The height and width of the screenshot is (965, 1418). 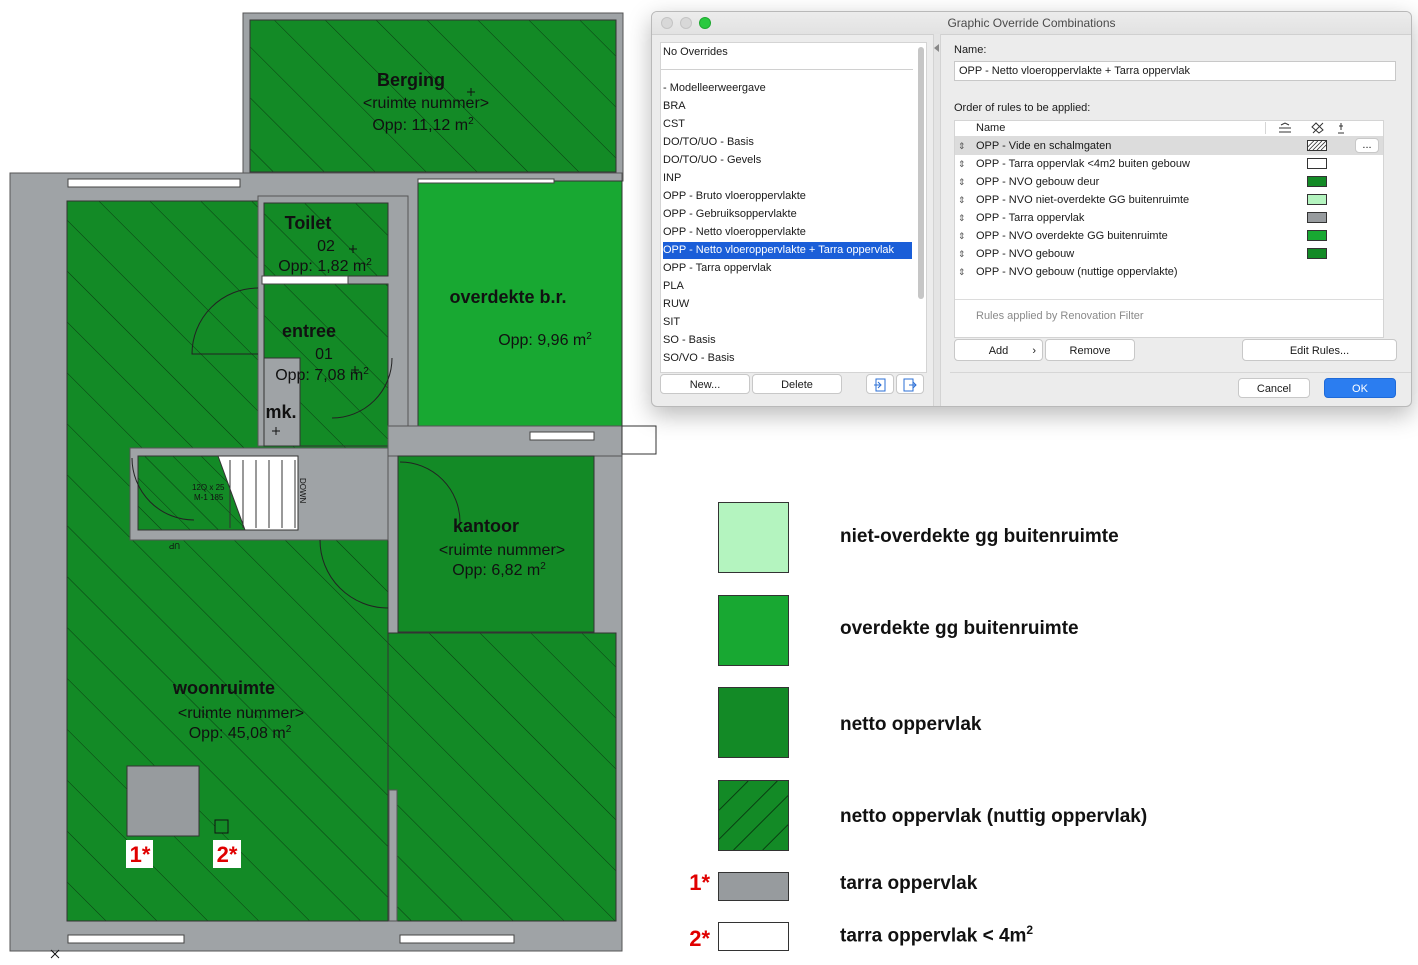 I want to click on legend-swatch-overdekte, so click(x=753, y=630).